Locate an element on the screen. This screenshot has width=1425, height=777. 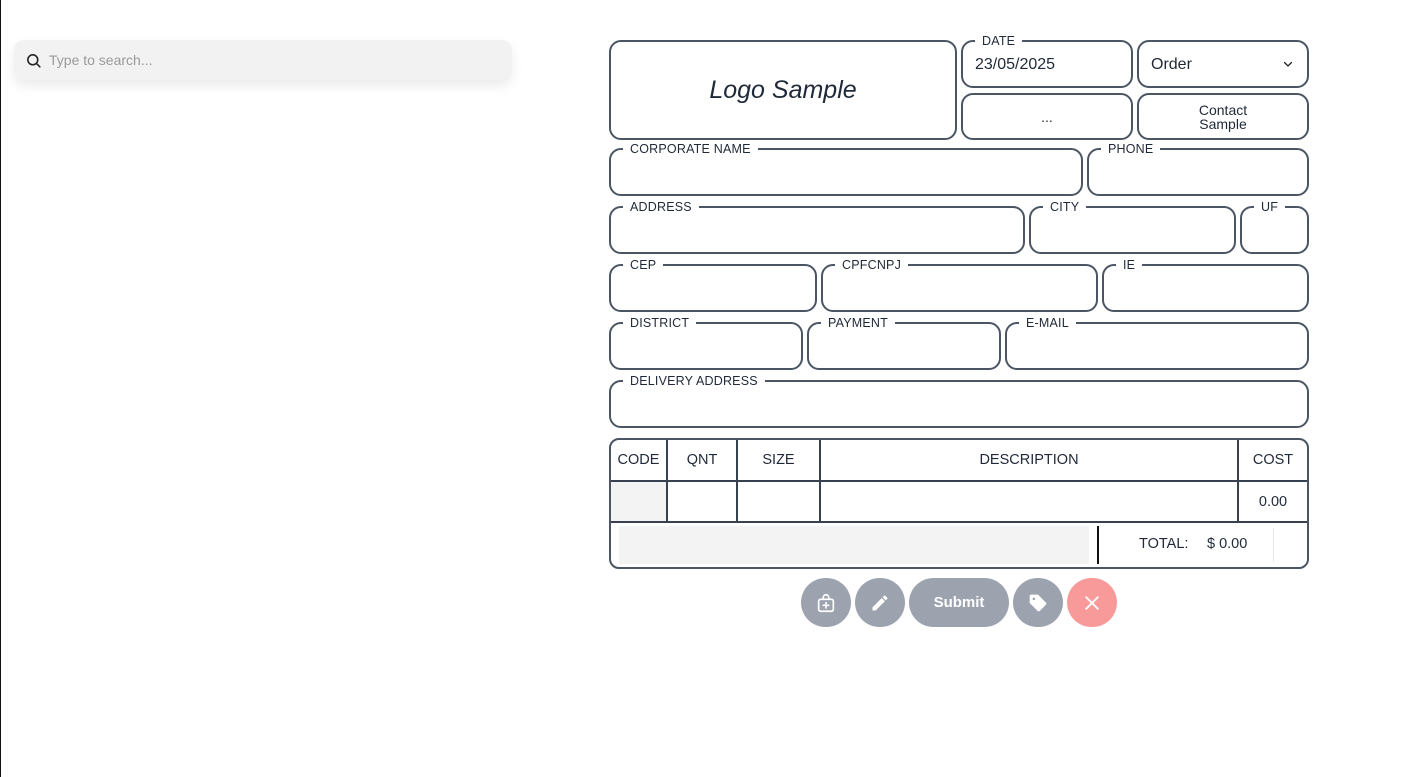
phone-label: PHONE is located at coordinates (1131, 149).